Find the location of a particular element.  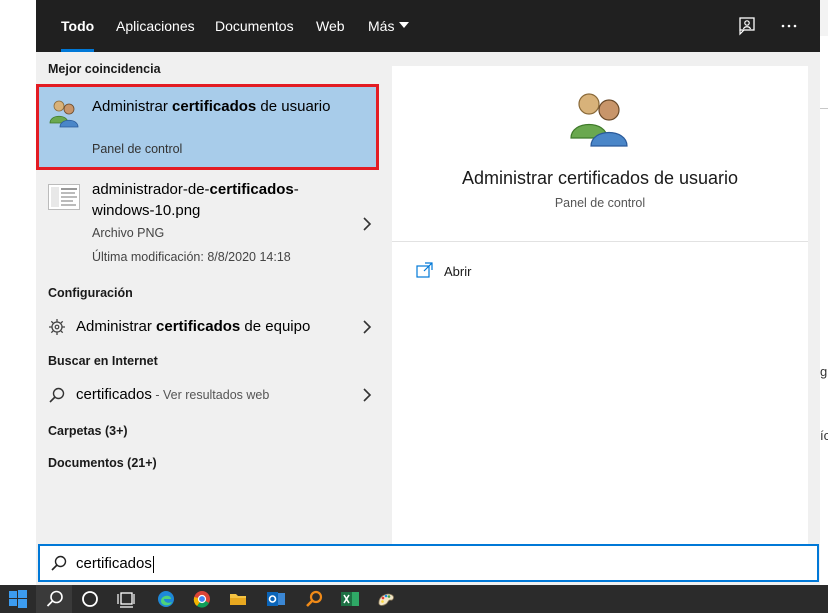

task-view-icon is located at coordinates (126, 599).